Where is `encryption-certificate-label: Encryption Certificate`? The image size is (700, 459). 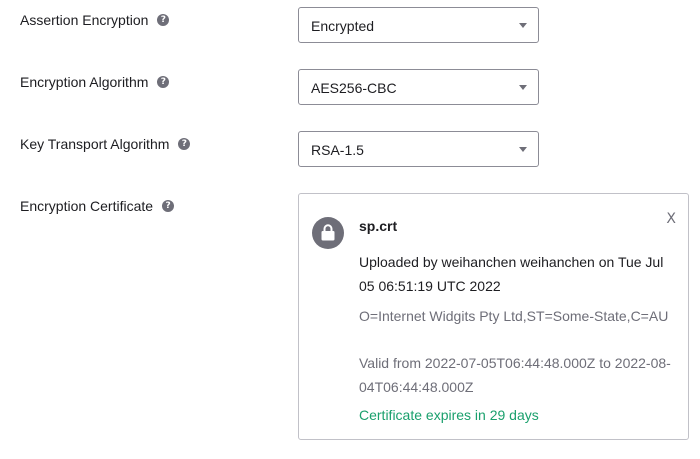 encryption-certificate-label: Encryption Certificate is located at coordinates (87, 206).